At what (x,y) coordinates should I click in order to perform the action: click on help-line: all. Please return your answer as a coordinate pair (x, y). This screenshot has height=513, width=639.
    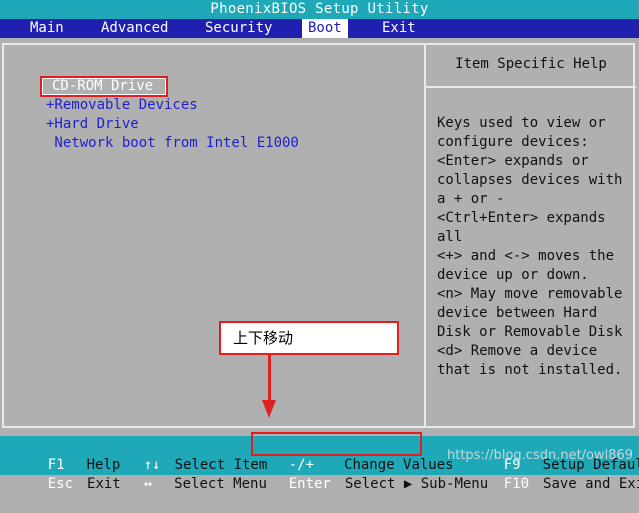
    Looking at the image, I should click on (450, 237).